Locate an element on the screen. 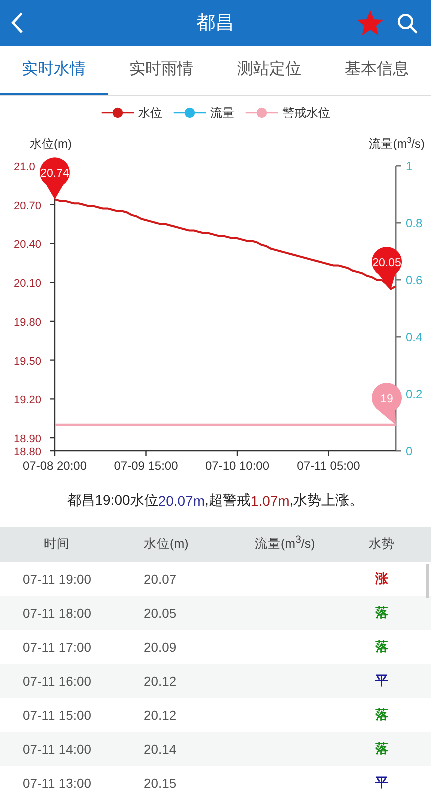 The image size is (431, 800). axis-title: 流量(m$^{3}$/s) is located at coordinates (397, 143).